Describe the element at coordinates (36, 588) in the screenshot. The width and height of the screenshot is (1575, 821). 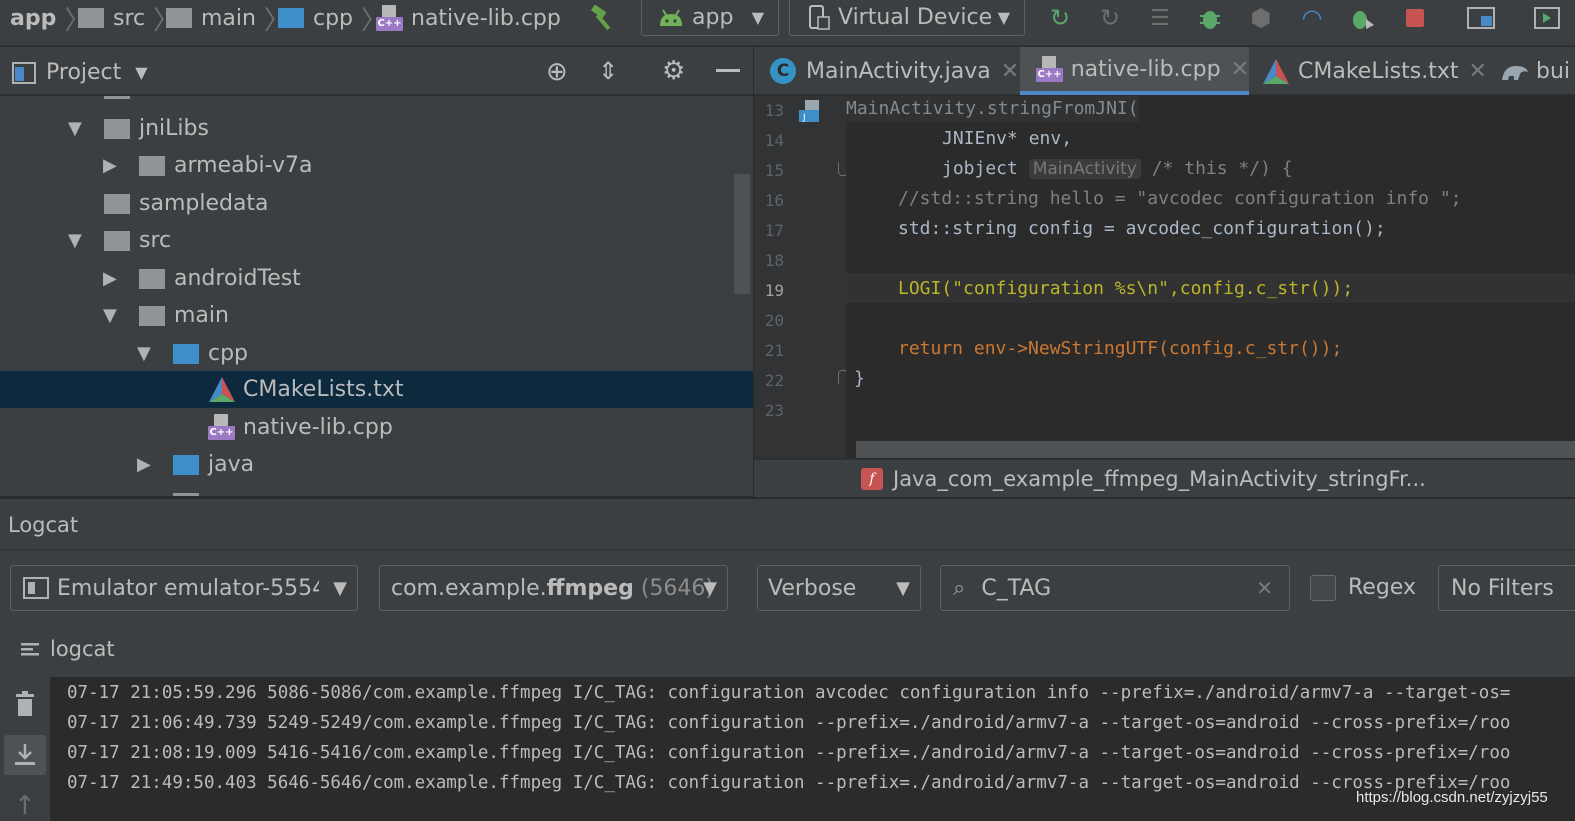
I see `emulator-icon` at that location.